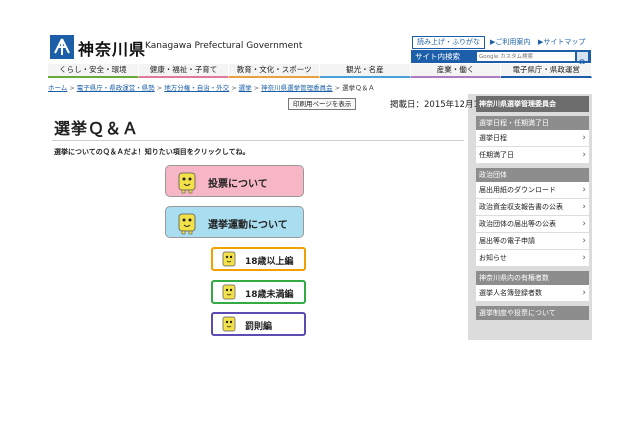 The height and width of the screenshot is (426, 640). I want to click on over18-button-label: 18歳以上編, so click(269, 262).